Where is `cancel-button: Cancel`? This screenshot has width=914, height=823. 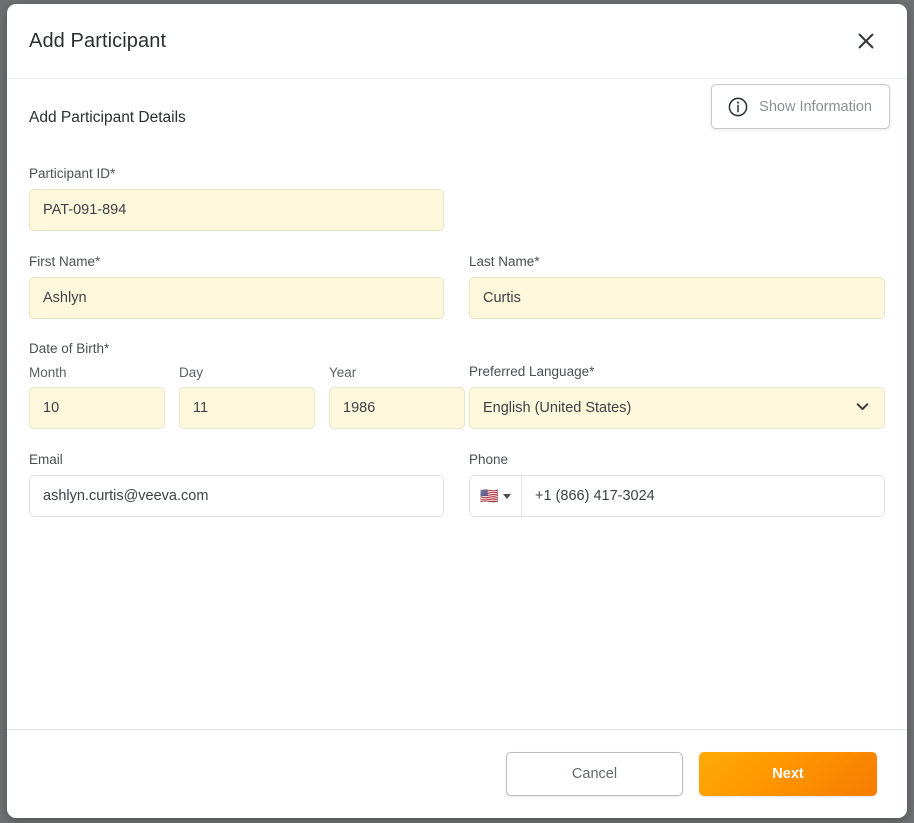
cancel-button: Cancel is located at coordinates (594, 774).